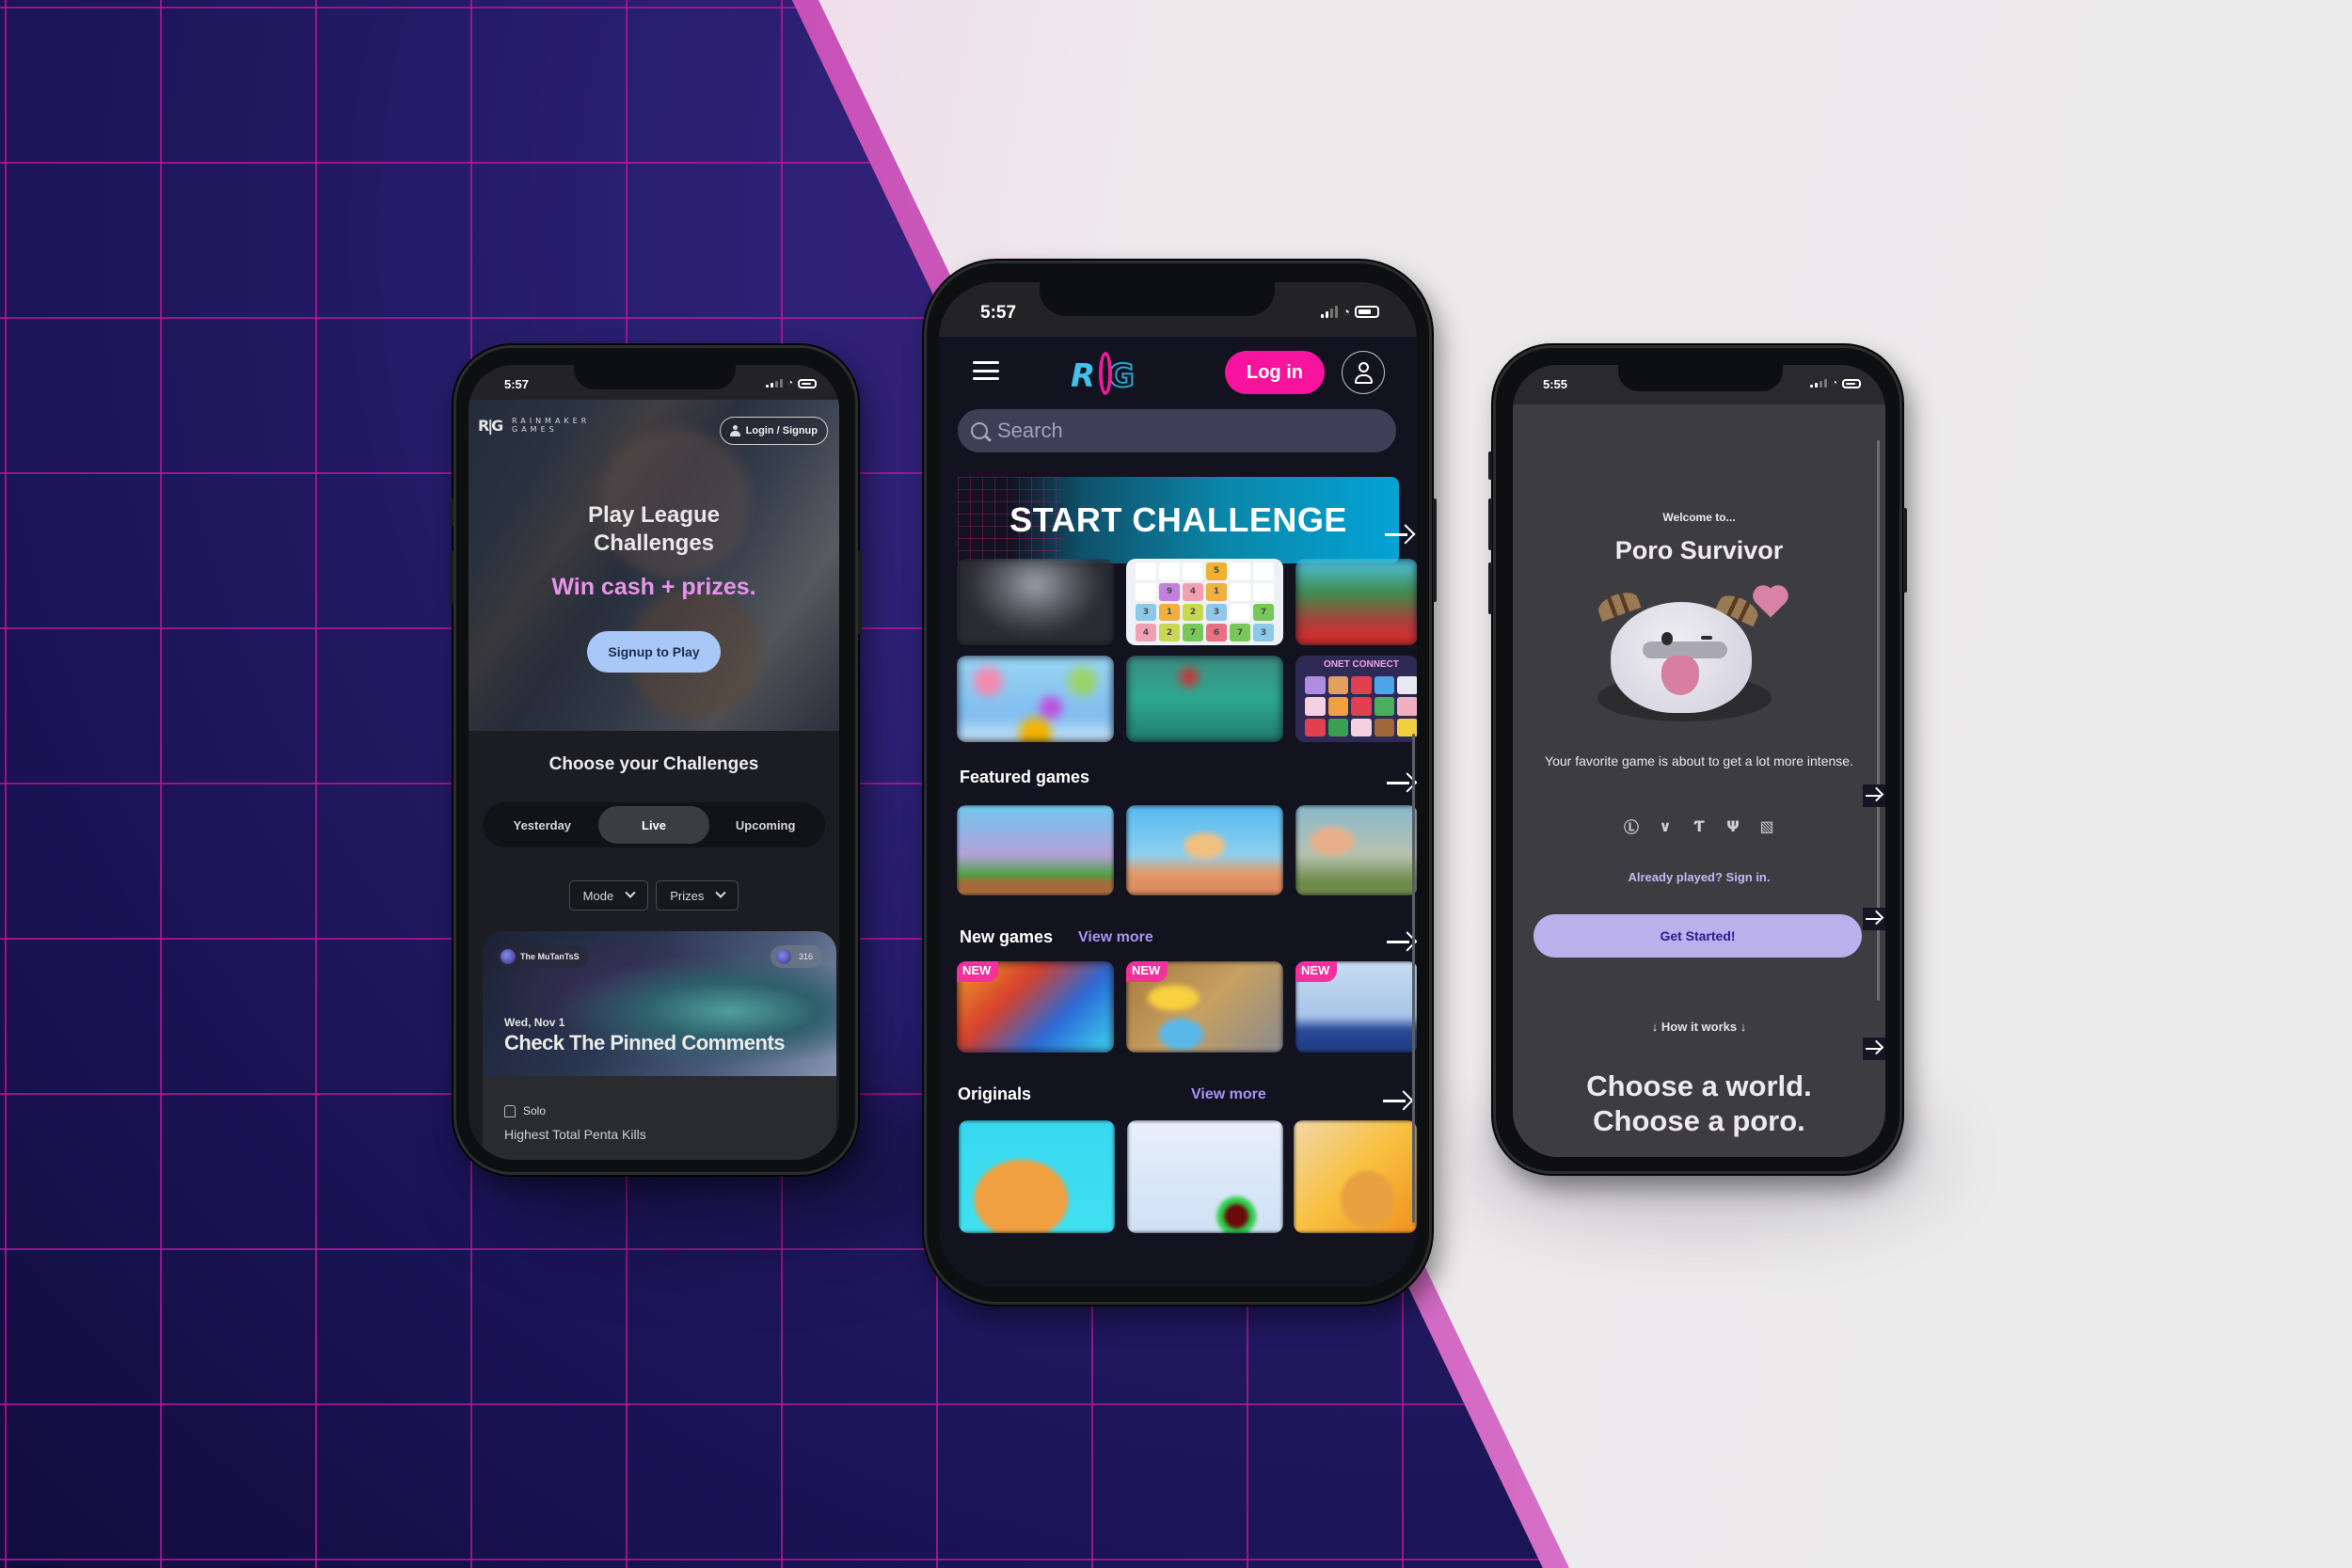  What do you see at coordinates (1413, 978) in the screenshot?
I see `scrollbar` at bounding box center [1413, 978].